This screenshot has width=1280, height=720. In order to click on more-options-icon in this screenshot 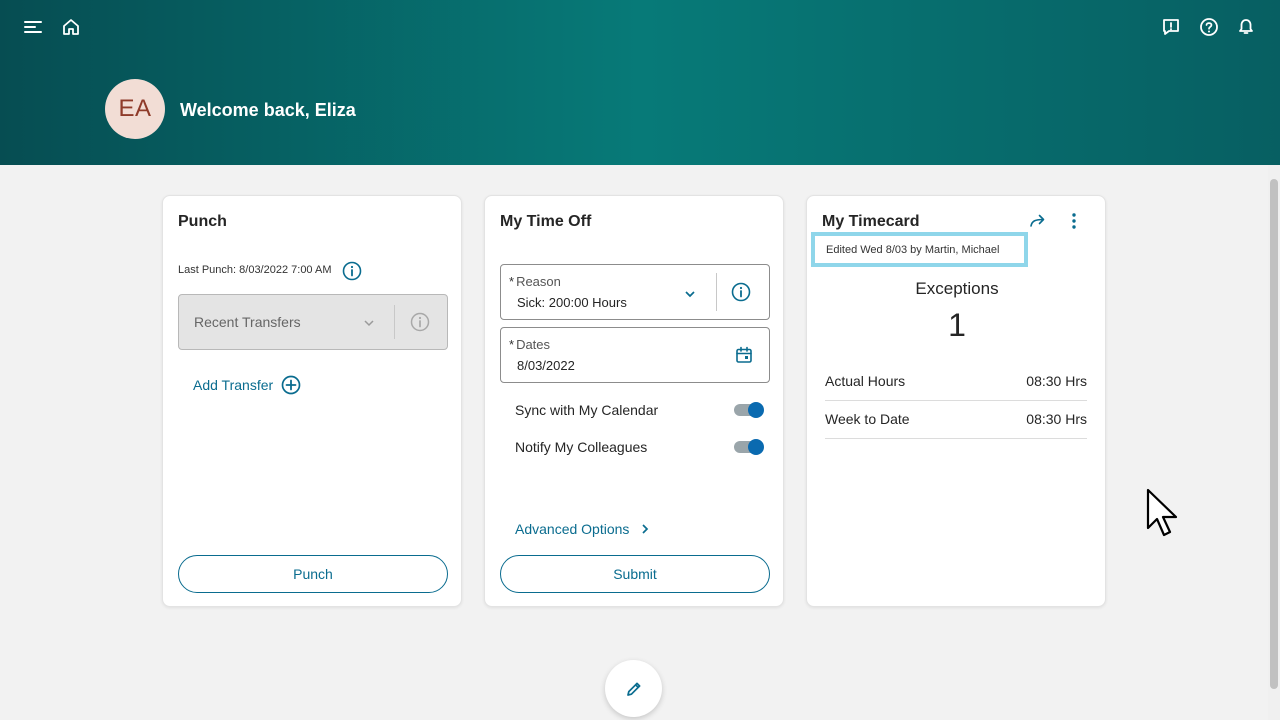, I will do `click(1074, 223)`.